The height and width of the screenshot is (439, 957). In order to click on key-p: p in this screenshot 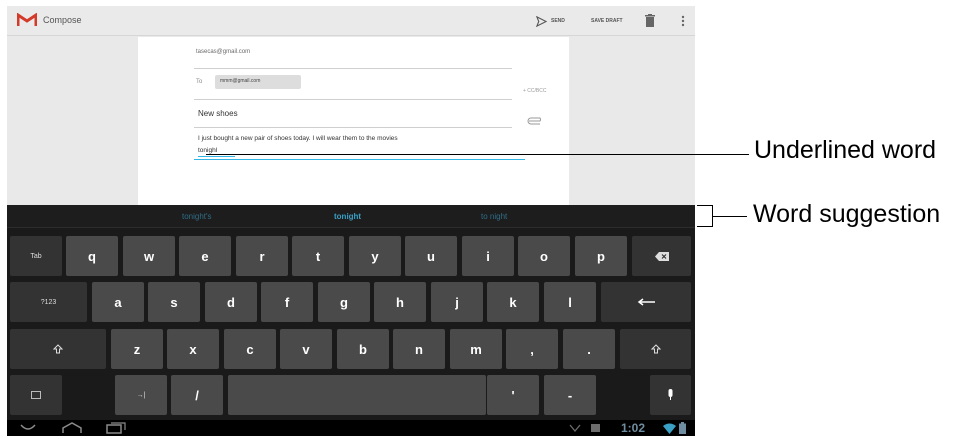, I will do `click(601, 256)`.